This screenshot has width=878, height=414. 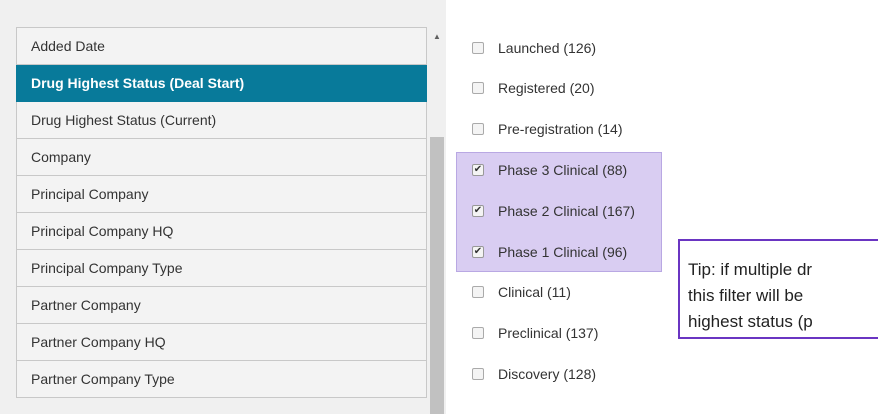 I want to click on filter-item-partner-company-hq: Partner Company HQ, so click(x=221, y=342).